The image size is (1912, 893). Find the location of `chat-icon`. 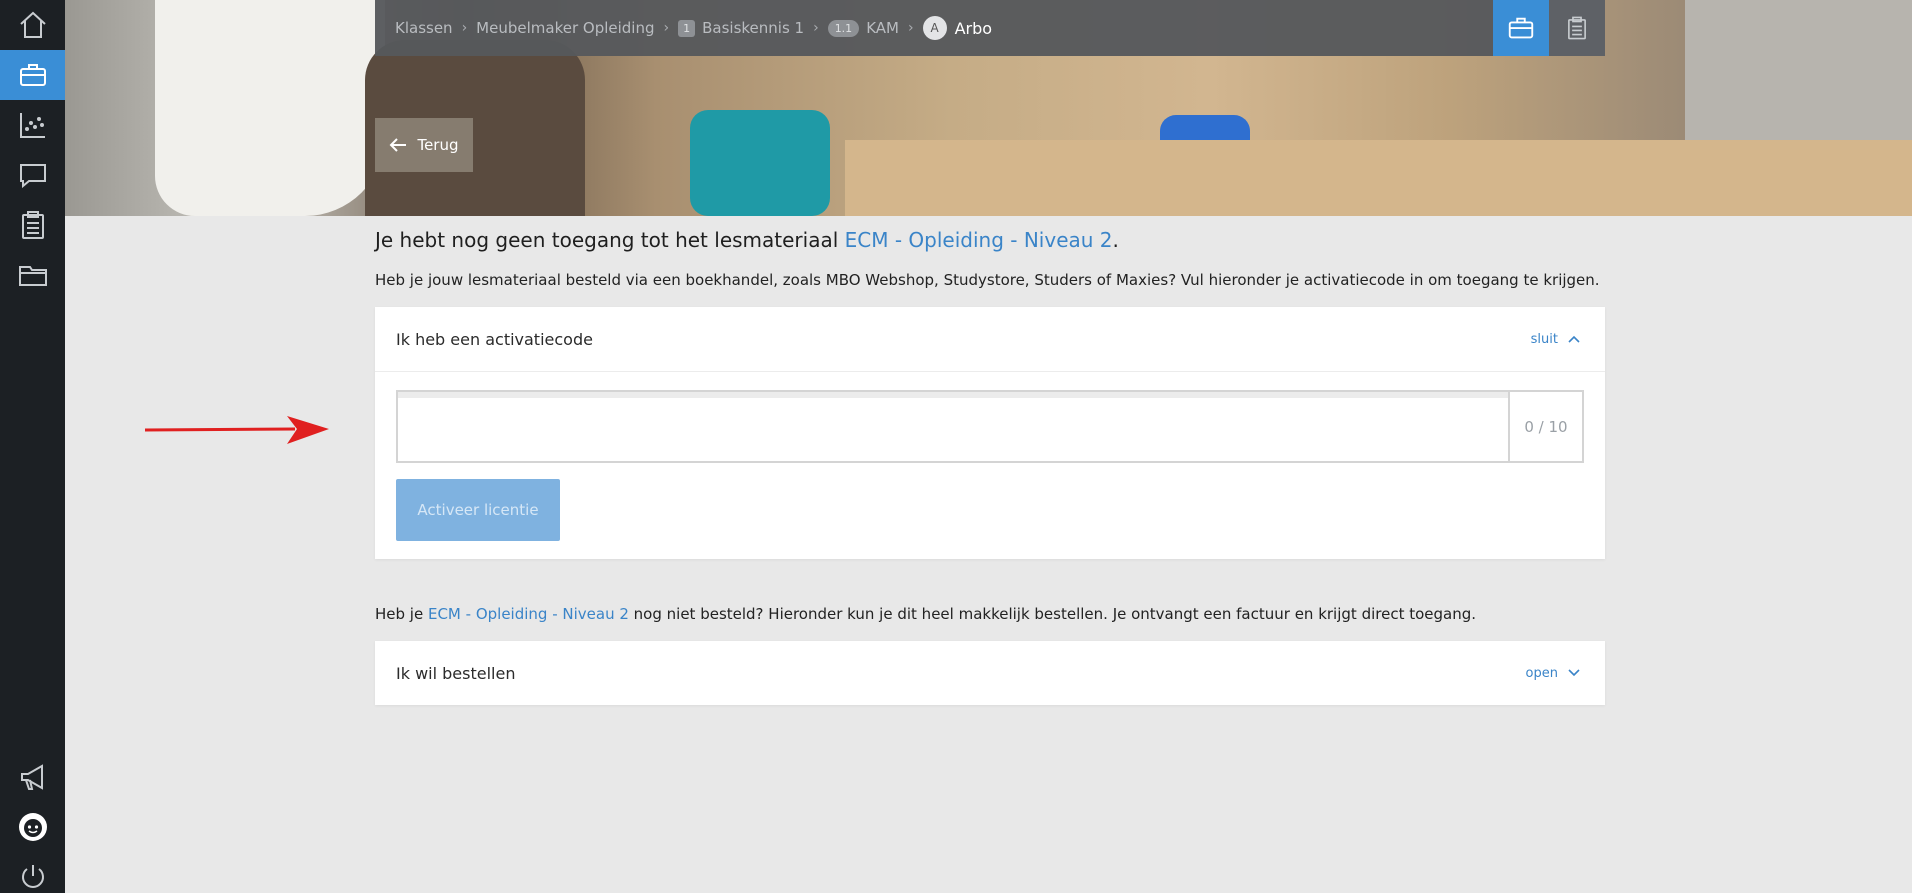

chat-icon is located at coordinates (32, 176).